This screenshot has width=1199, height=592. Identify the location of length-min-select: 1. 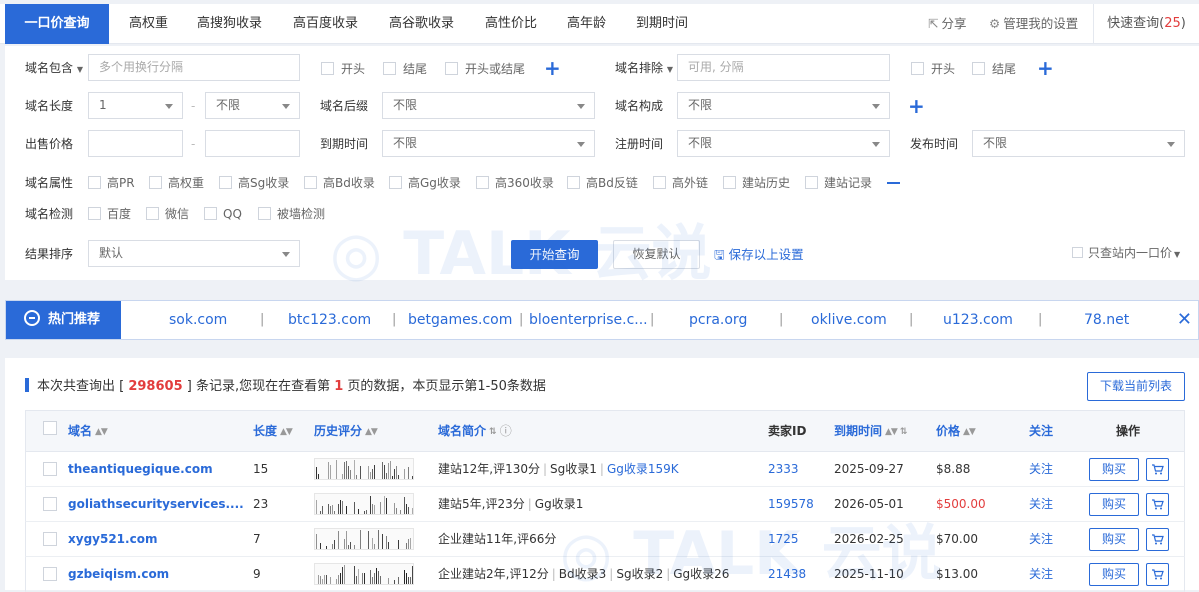
(135, 105).